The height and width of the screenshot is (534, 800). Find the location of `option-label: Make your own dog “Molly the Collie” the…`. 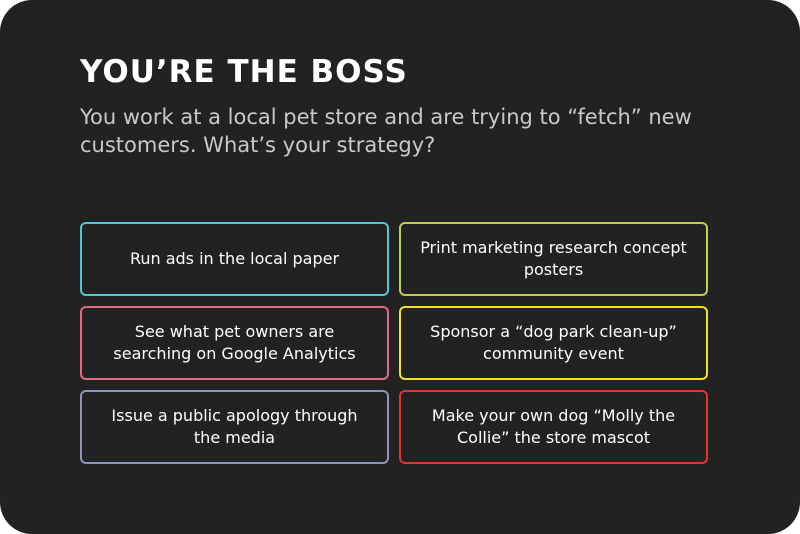

option-label: Make your own dog “Molly the Collie” the… is located at coordinates (553, 426).